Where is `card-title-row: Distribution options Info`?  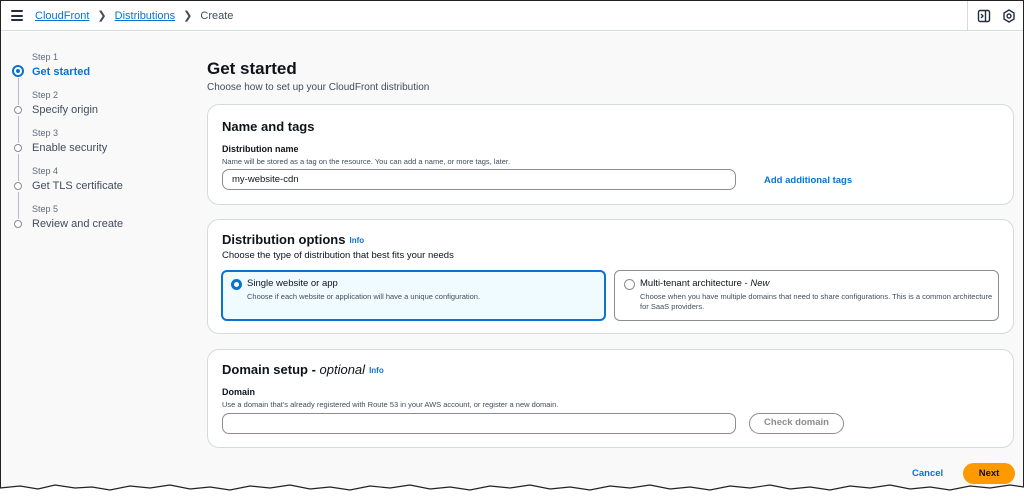 card-title-row: Distribution options Info is located at coordinates (293, 239).